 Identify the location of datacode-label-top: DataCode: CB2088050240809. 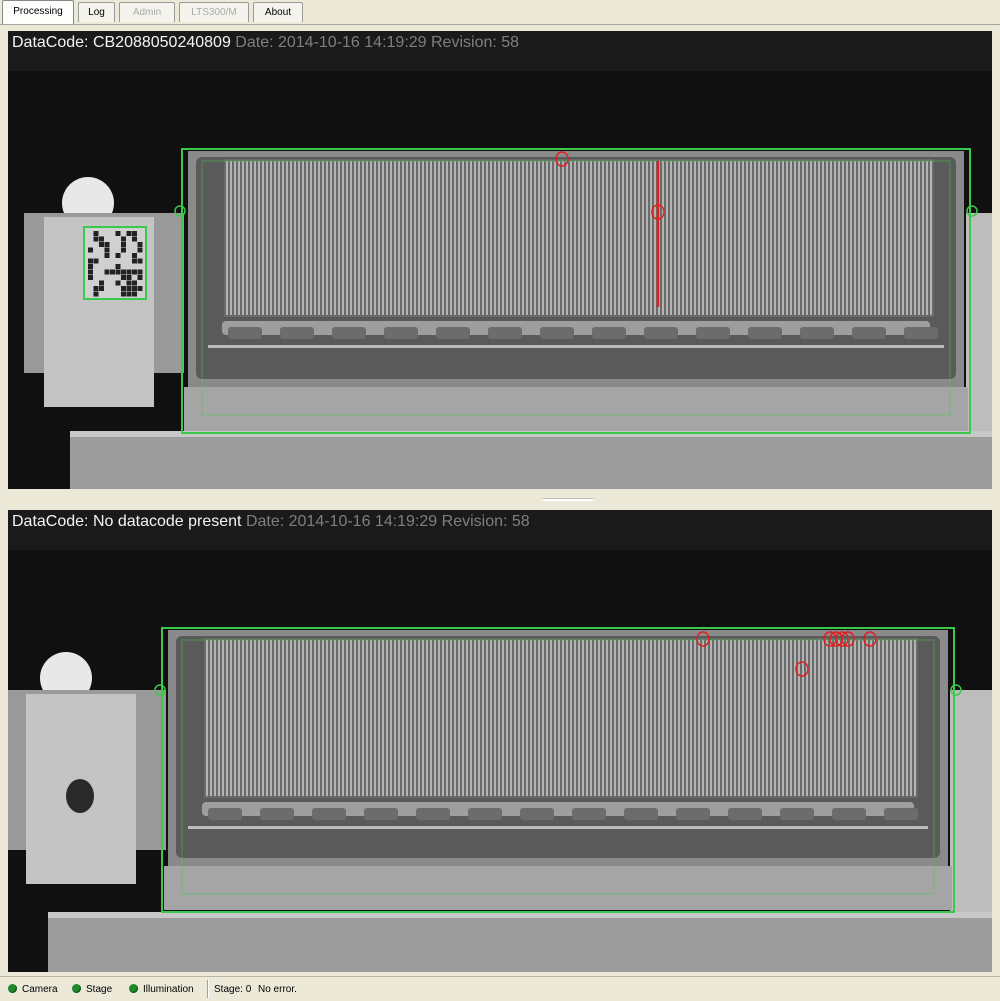
(121, 42).